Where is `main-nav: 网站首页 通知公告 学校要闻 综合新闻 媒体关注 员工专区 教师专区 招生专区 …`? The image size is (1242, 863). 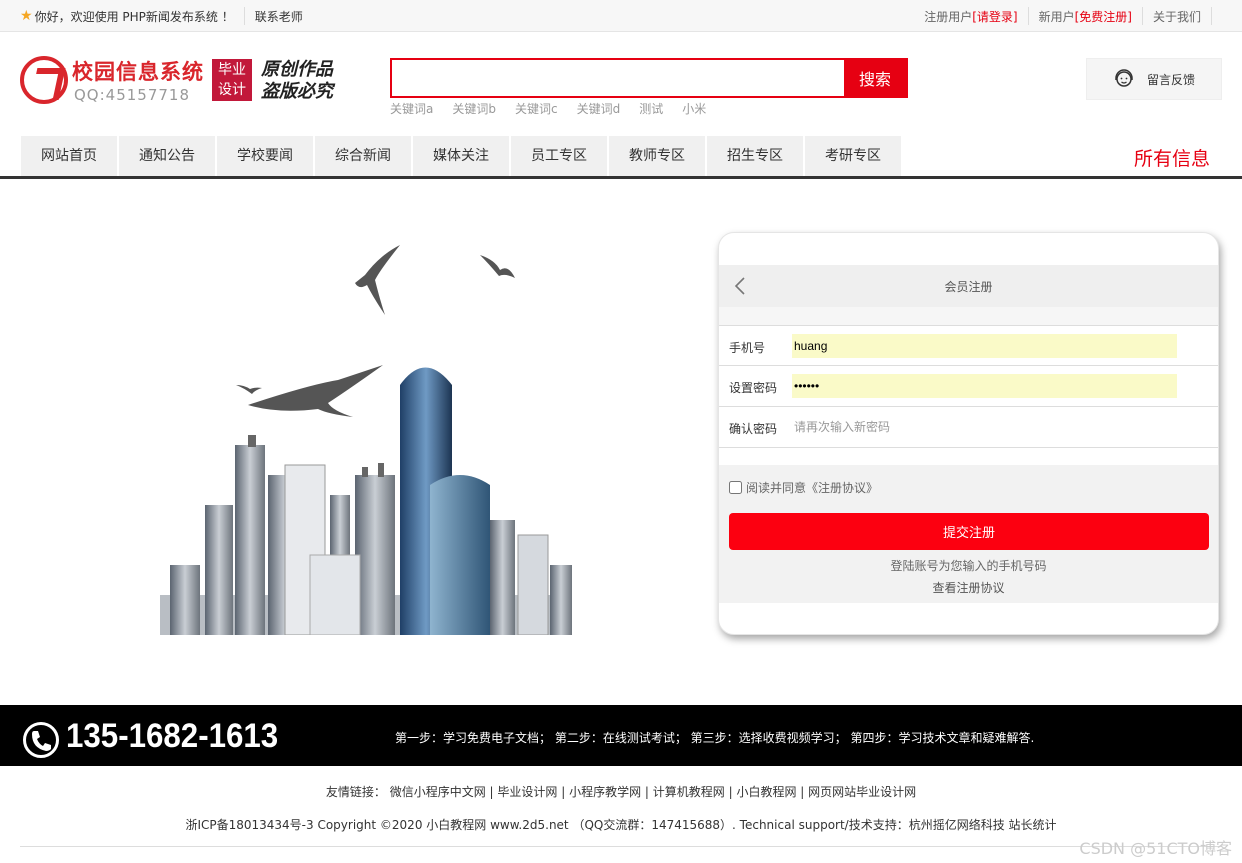
main-nav: 网站首页 通知公告 学校要闻 综合新闻 媒体关注 员工专区 教师专区 招生专区 … is located at coordinates (462, 156).